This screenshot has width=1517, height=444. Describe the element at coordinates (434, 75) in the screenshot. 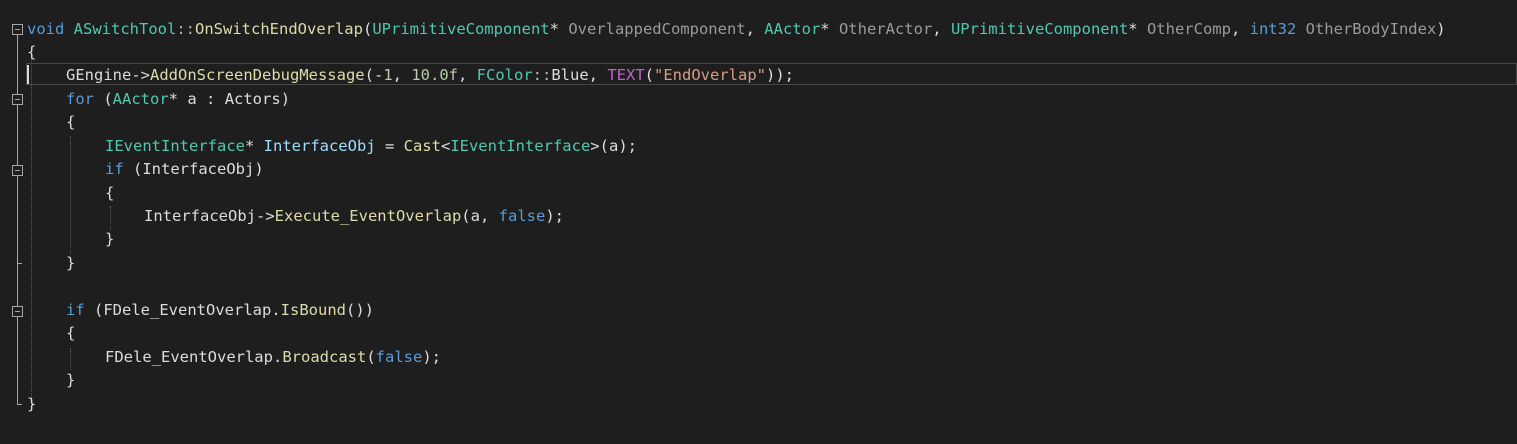

I see `number-literal: 10.0f` at that location.